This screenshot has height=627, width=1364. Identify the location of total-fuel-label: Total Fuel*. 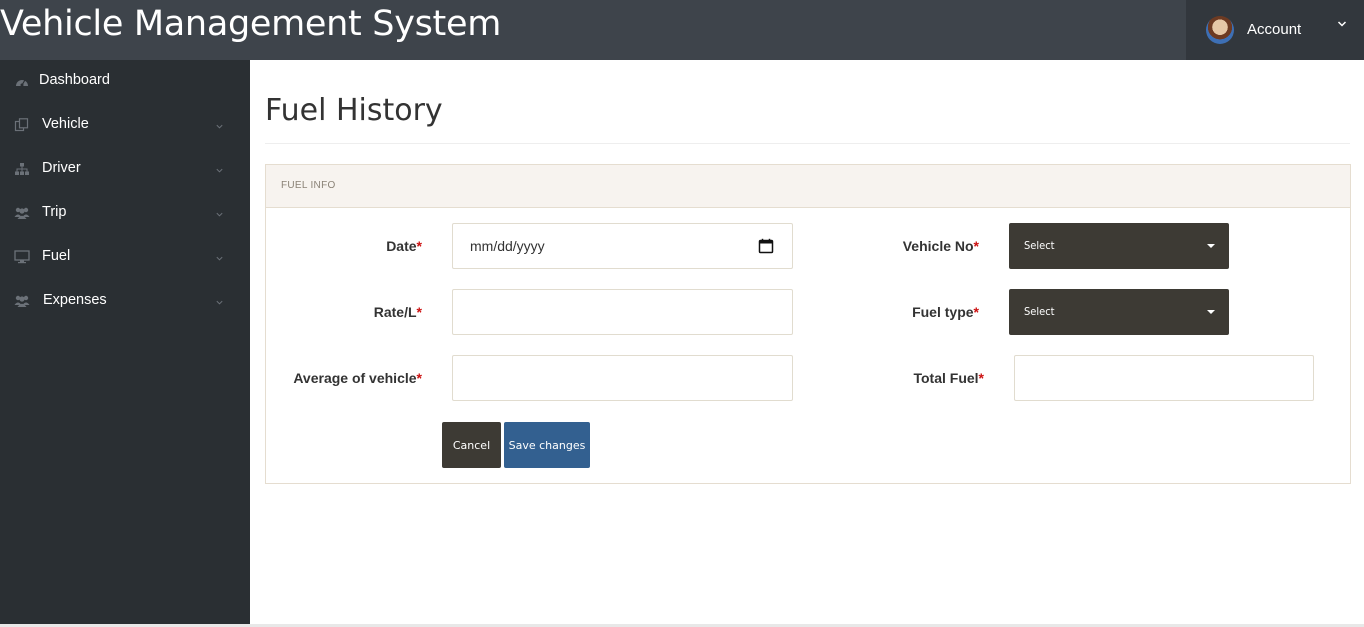
(948, 378).